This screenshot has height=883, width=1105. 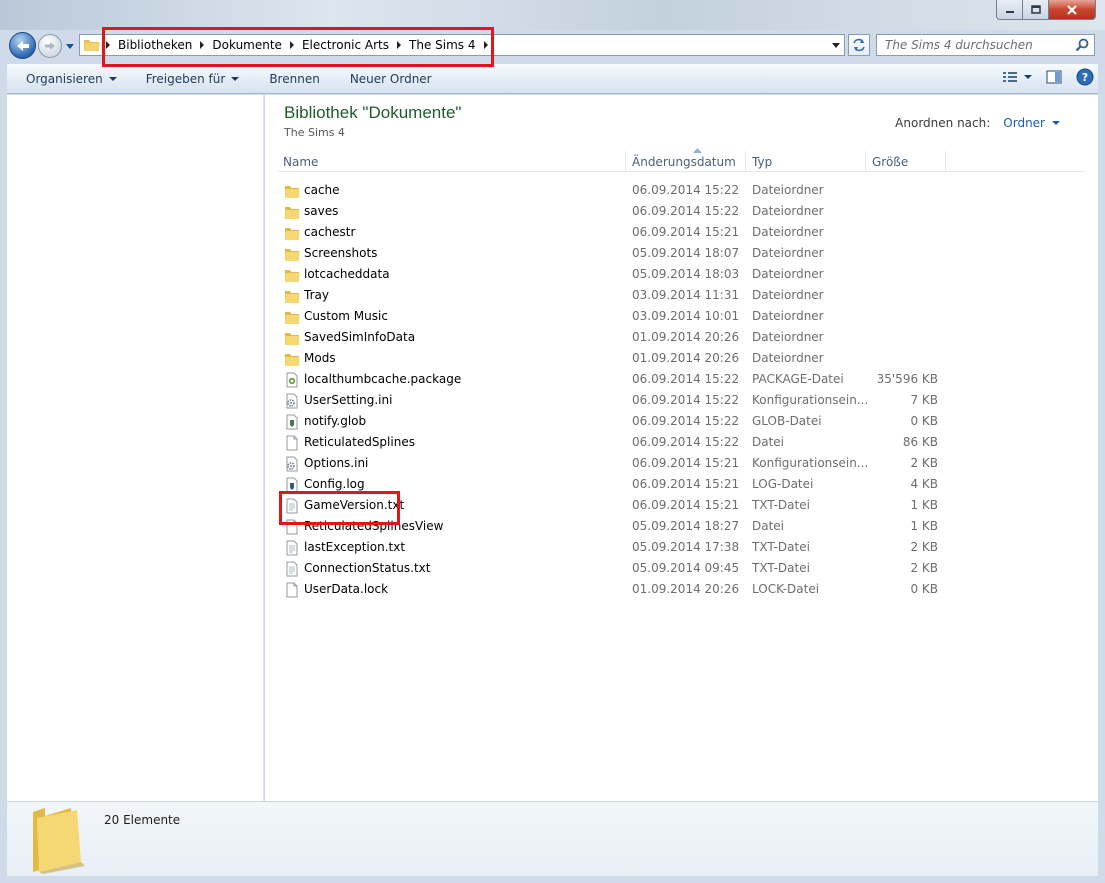 I want to click on file-name: Config.log, so click(x=334, y=484).